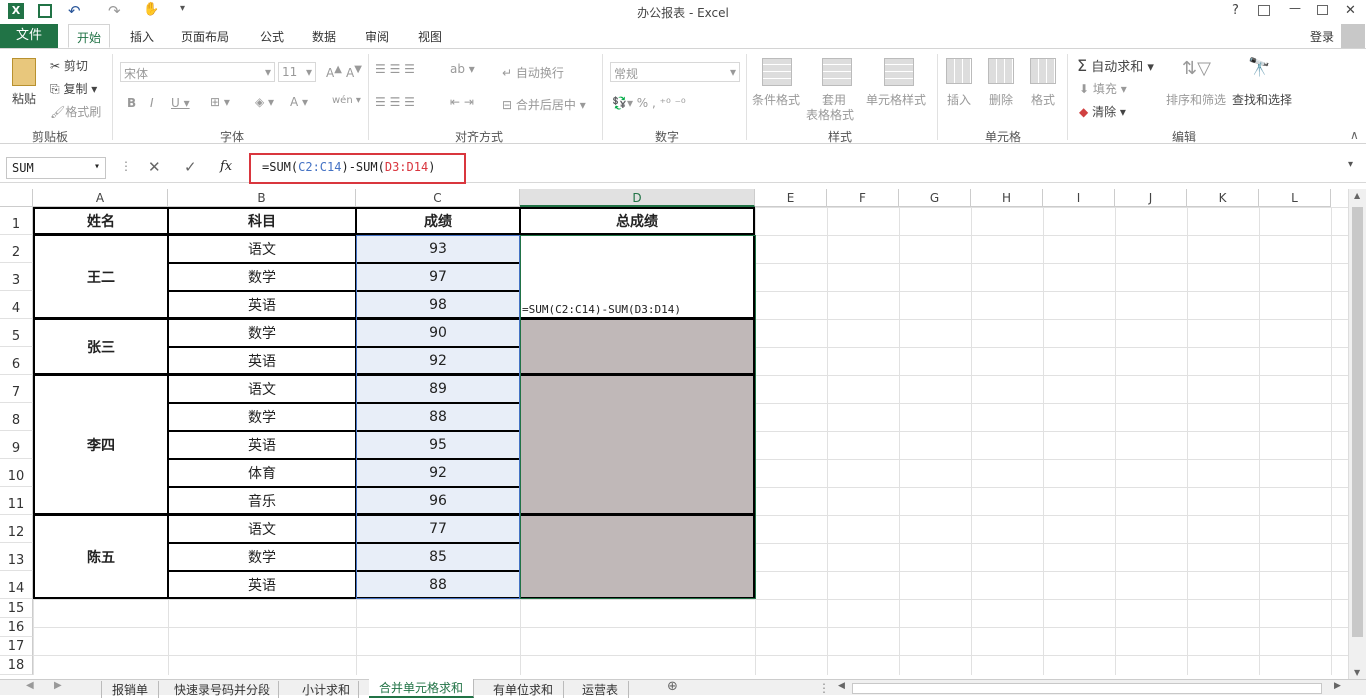 This screenshot has width=1366, height=698. What do you see at coordinates (863, 198) in the screenshot?
I see `column-header: F` at bounding box center [863, 198].